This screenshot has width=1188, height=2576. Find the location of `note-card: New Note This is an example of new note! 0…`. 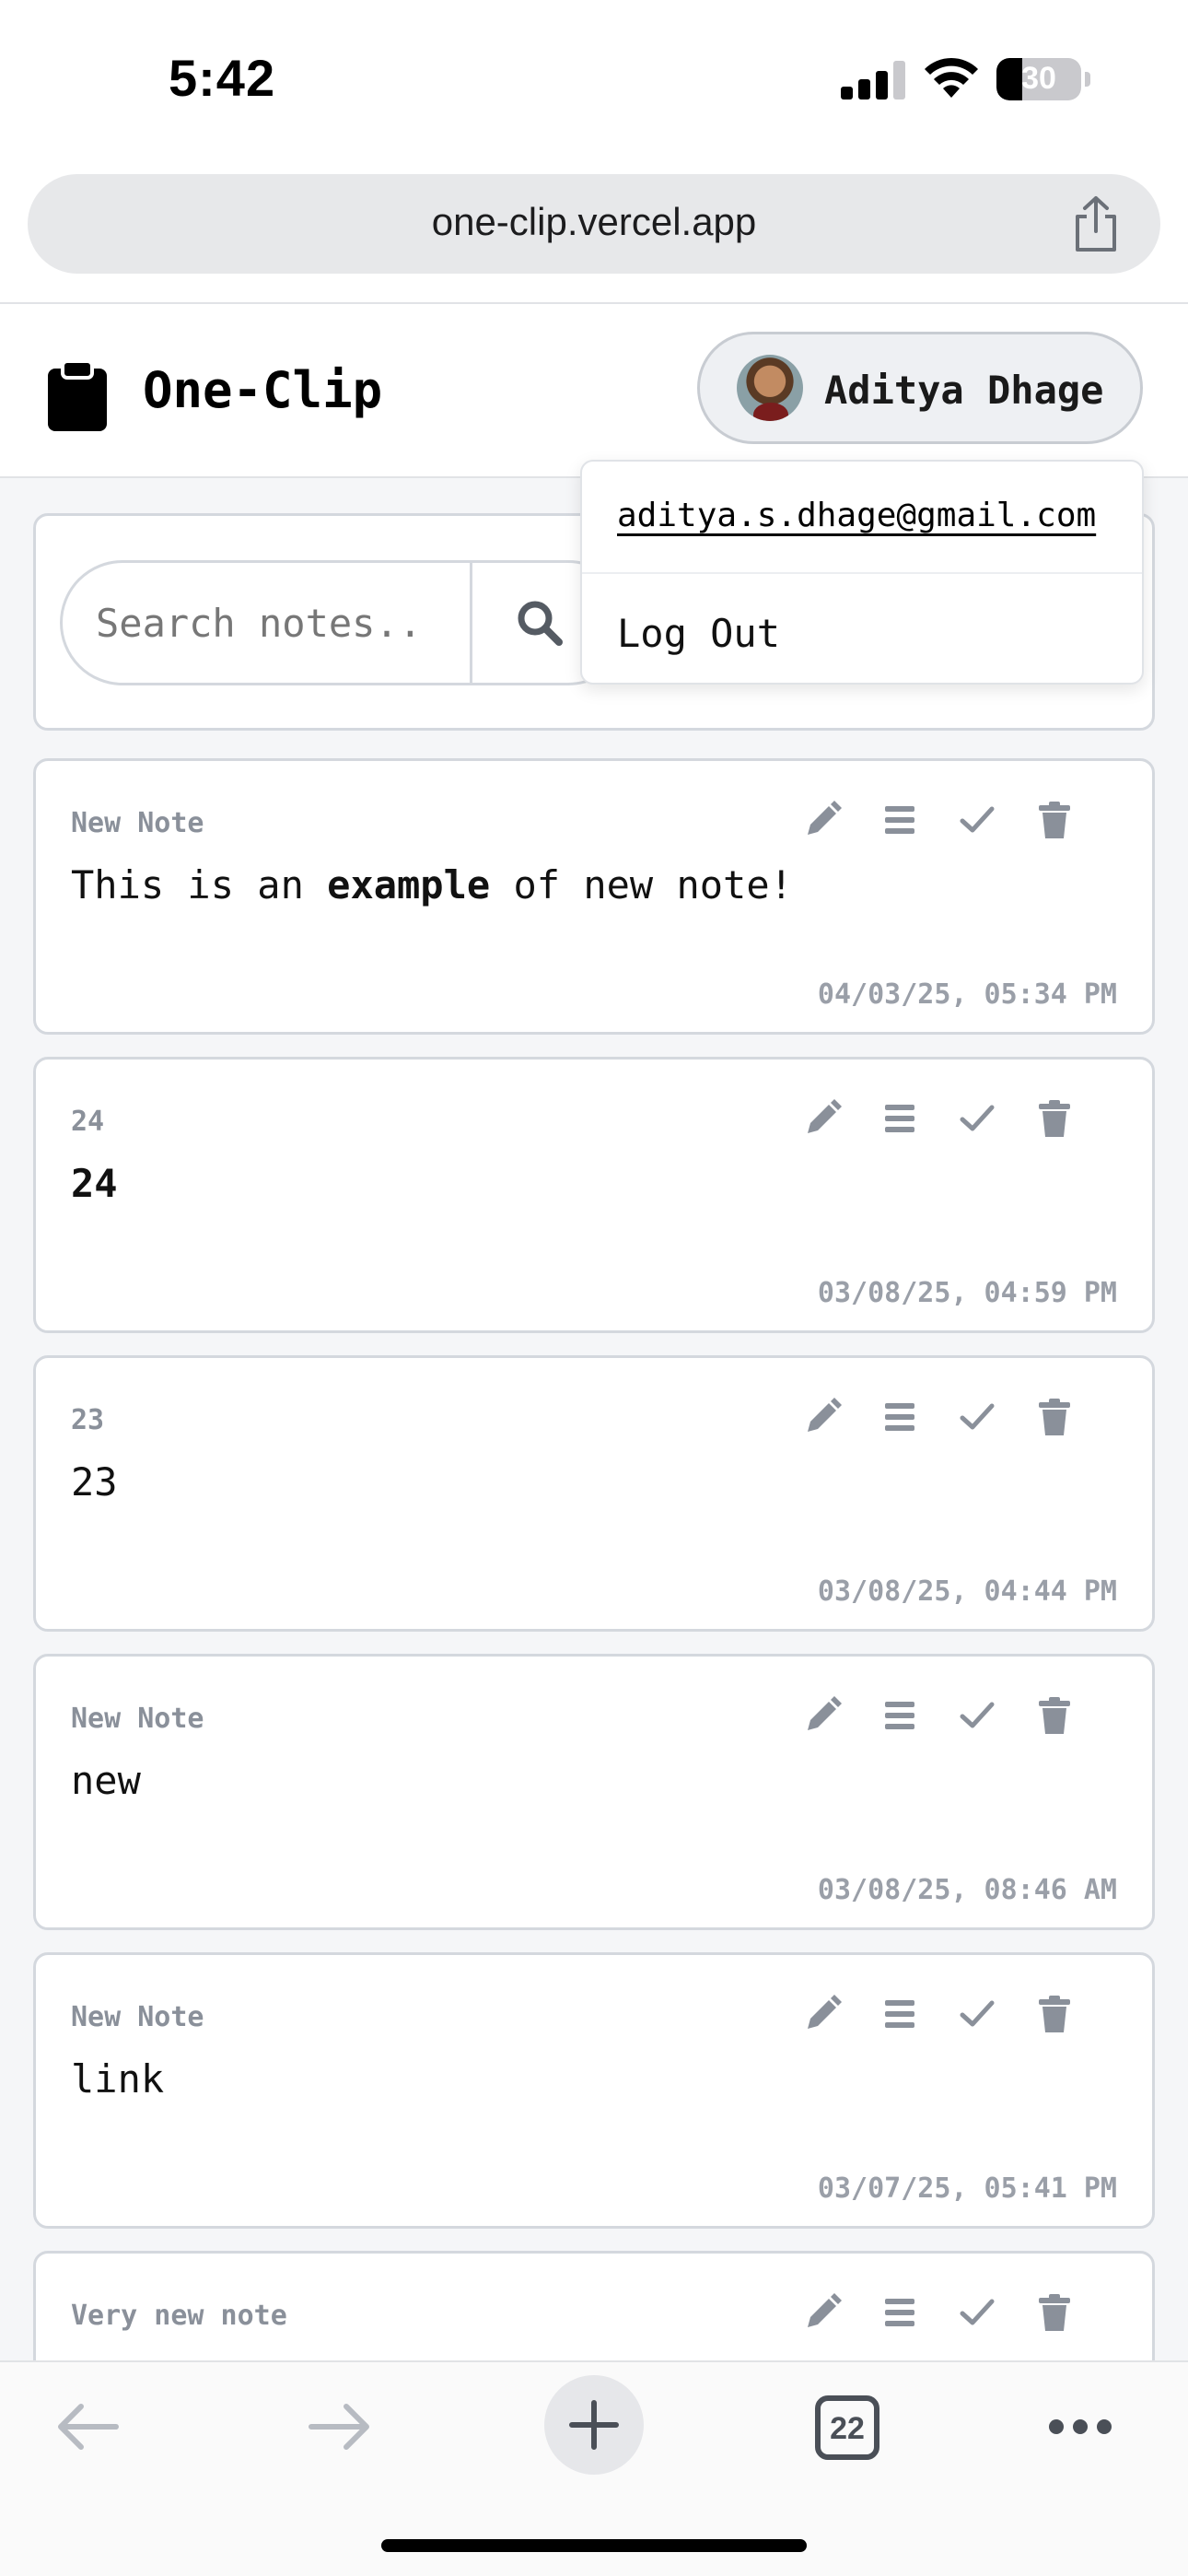

note-card: New Note This is an example of new note! 0… is located at coordinates (594, 896).